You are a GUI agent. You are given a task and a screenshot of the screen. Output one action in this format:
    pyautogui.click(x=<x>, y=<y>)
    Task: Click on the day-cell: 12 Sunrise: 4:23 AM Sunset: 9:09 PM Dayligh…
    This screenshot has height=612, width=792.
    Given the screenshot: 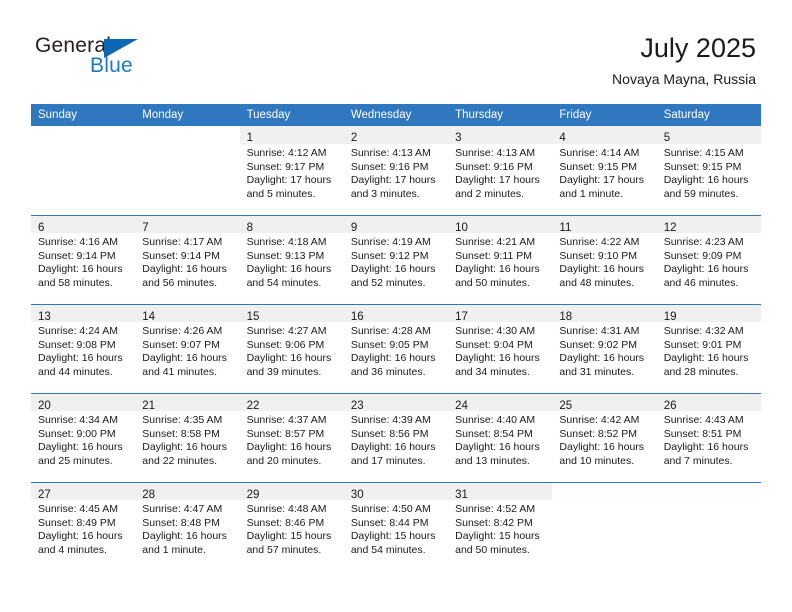 What is the action you would take?
    pyautogui.click(x=708, y=259)
    